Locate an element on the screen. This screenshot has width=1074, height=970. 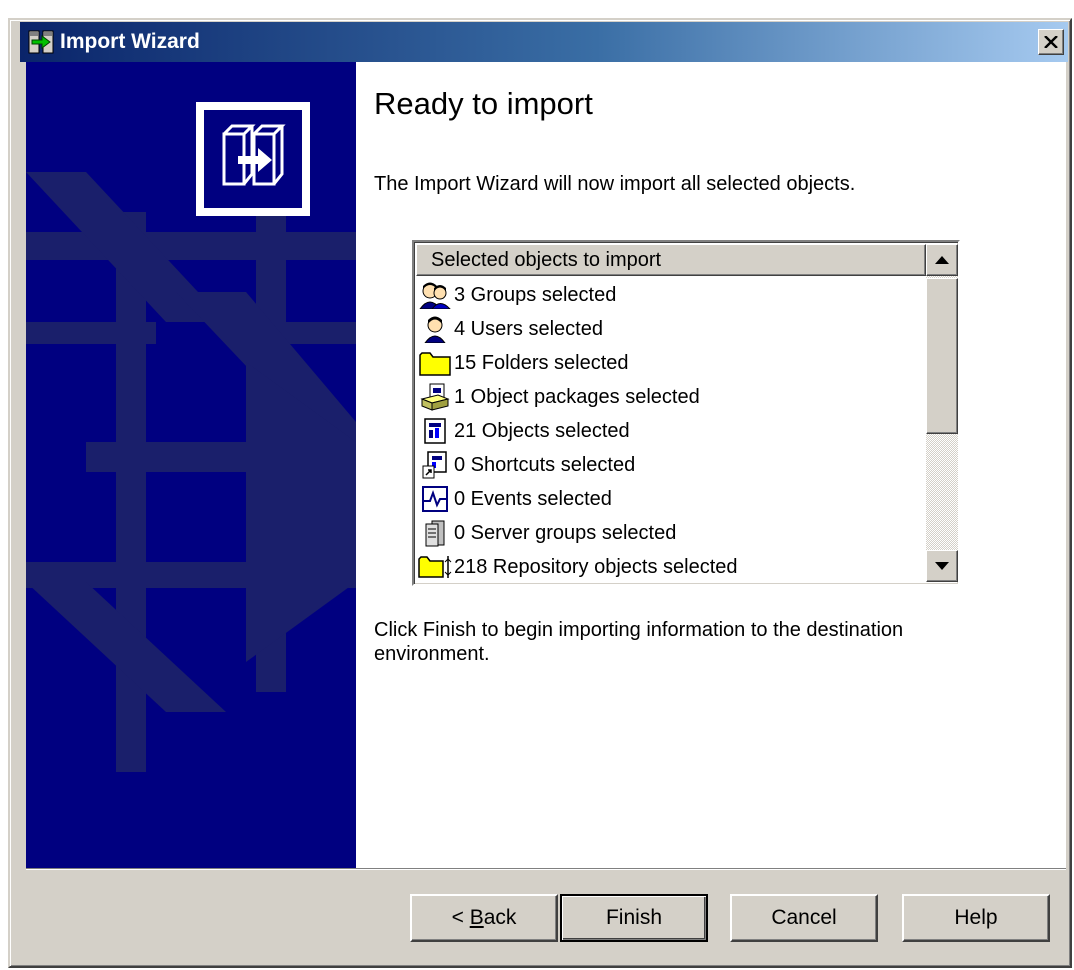
button-bar-separator is located at coordinates (546, 869).